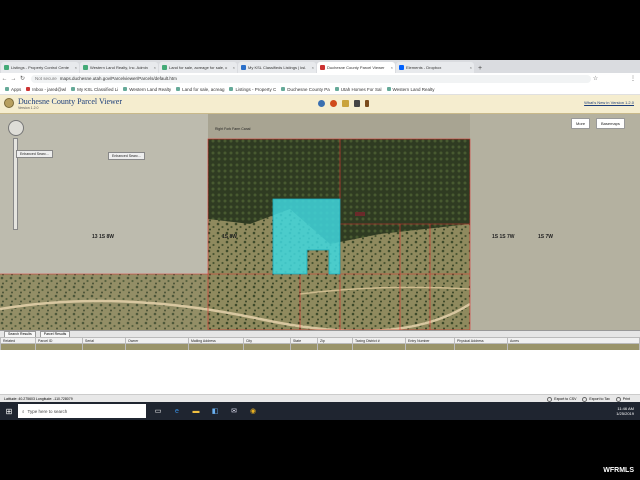 This screenshot has width=640, height=480. What do you see at coordinates (119, 67) in the screenshot?
I see `browser-tab: Western Land Realty, Inc. Admin ×` at bounding box center [119, 67].